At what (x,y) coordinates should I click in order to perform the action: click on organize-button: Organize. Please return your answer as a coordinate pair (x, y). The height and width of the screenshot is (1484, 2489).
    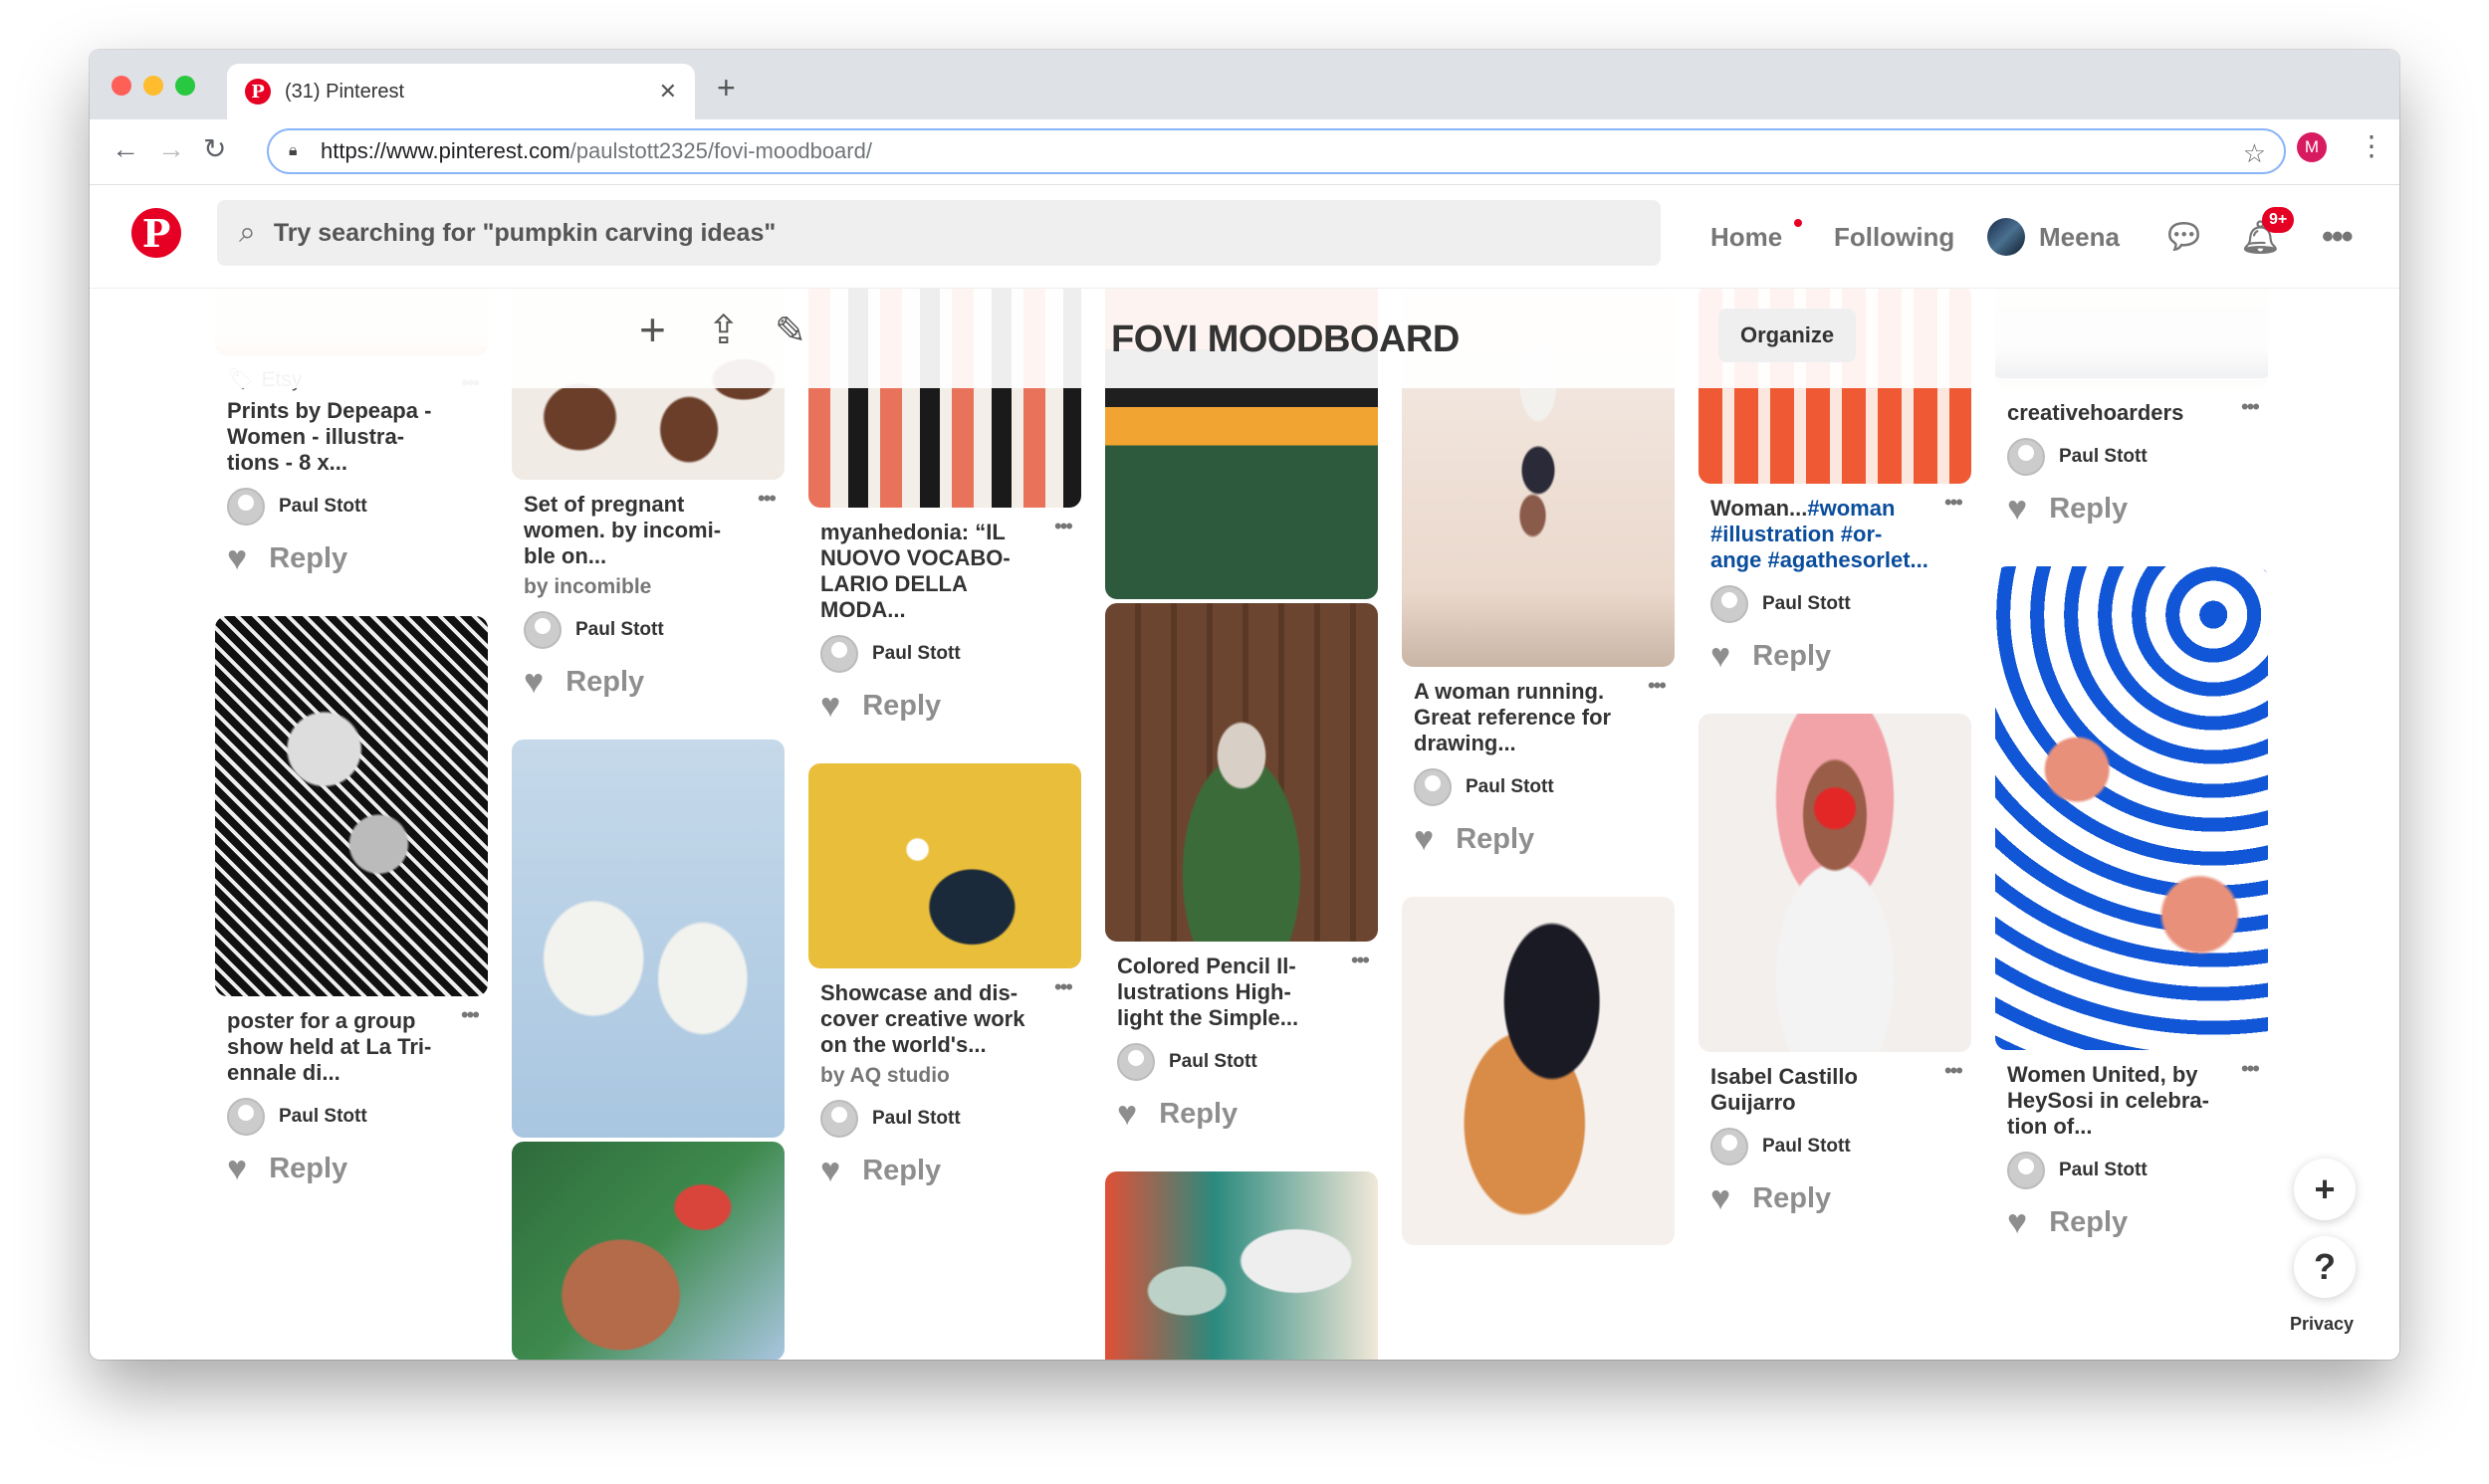
    Looking at the image, I should click on (1787, 336).